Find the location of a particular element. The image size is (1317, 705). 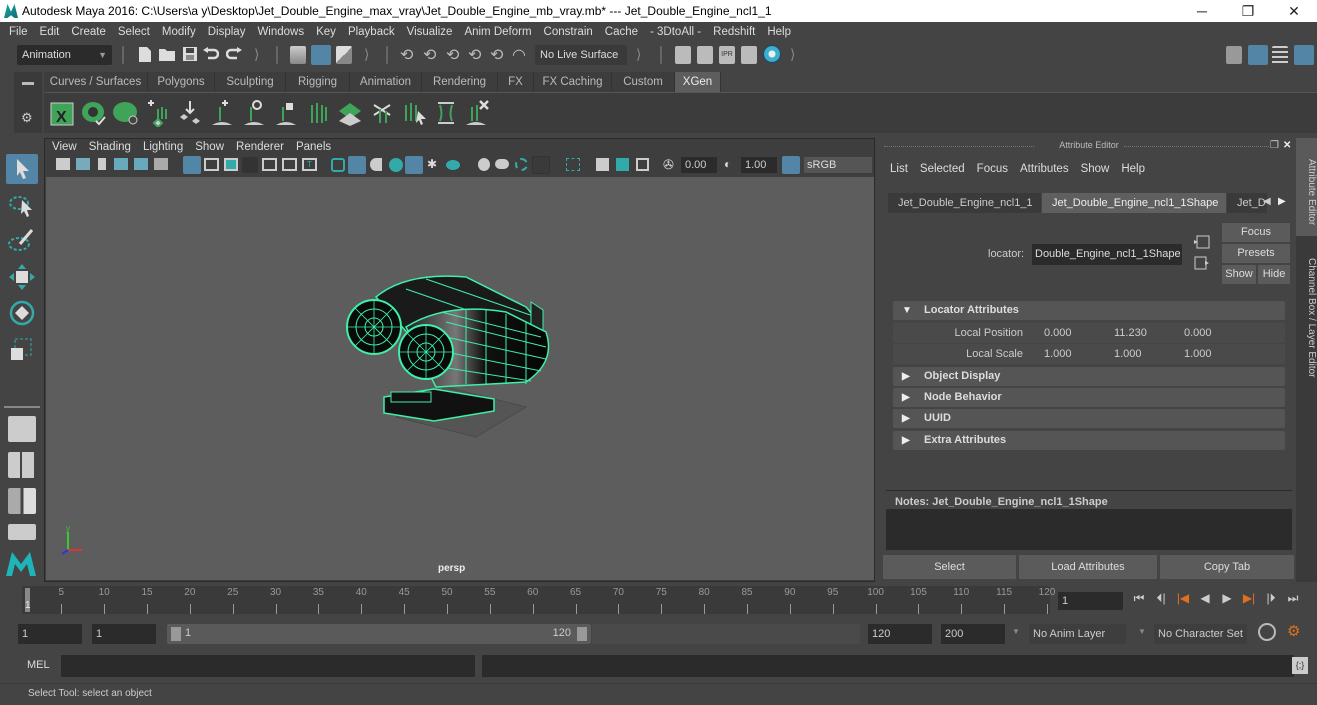

animation-end-field: 200 is located at coordinates (973, 634).